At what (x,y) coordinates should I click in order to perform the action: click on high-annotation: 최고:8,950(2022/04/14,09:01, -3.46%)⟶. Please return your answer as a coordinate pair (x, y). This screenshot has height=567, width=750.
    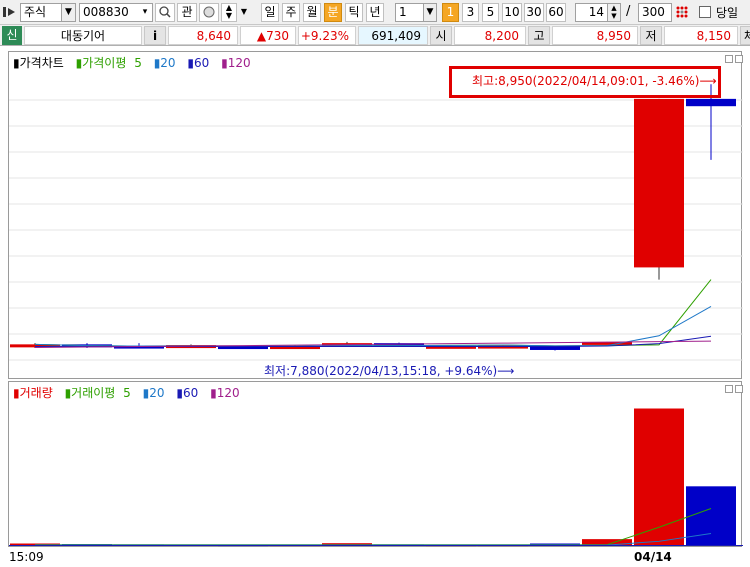
    Looking at the image, I should click on (594, 81).